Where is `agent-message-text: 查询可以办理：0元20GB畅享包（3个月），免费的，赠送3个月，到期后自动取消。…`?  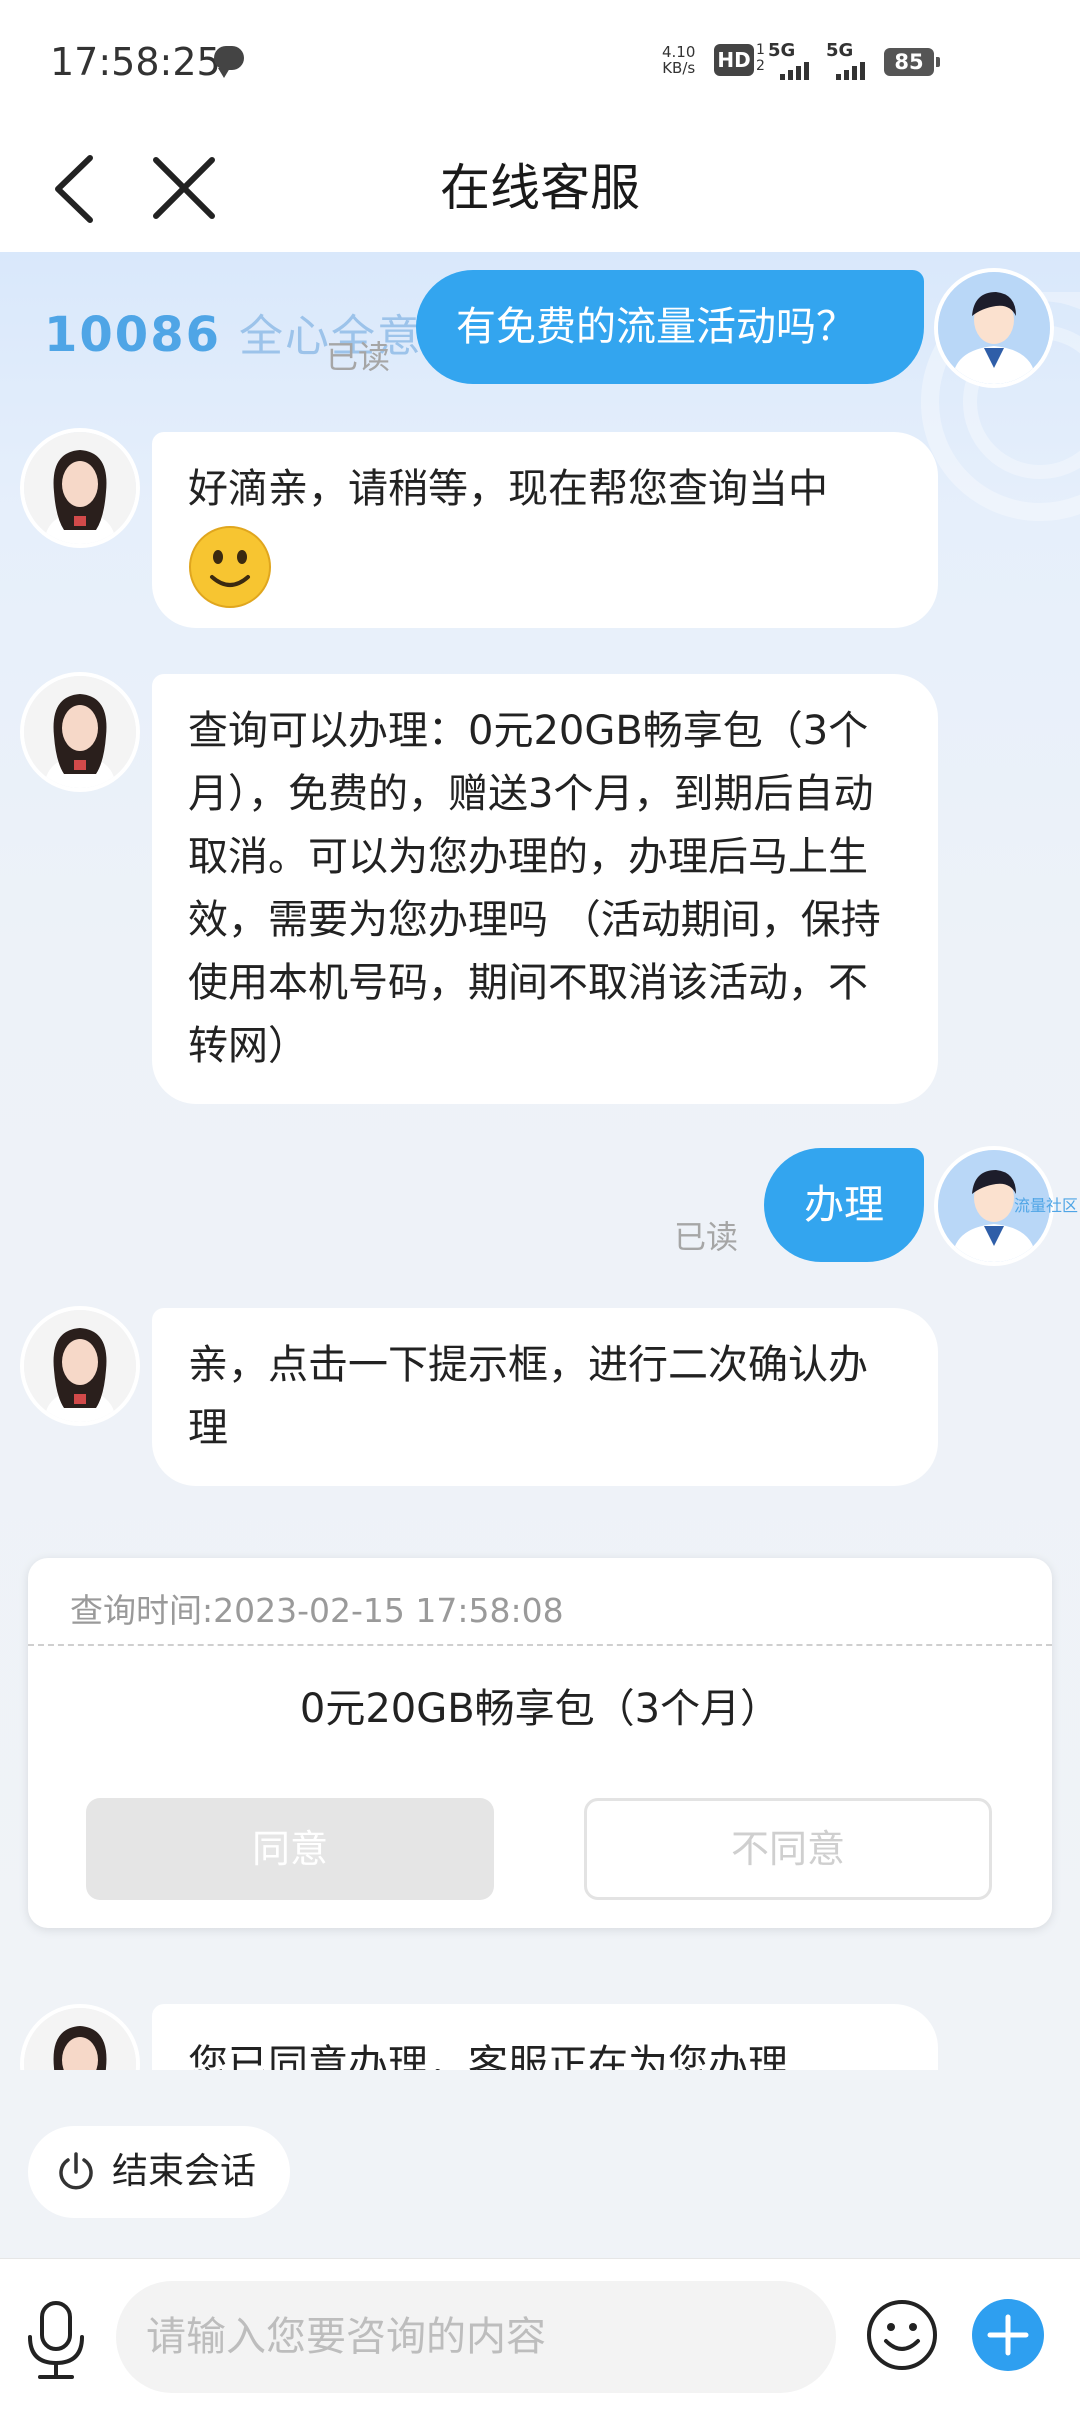 agent-message-text: 查询可以办理：0元20GB畅享包（3个月），免费的，赠送3个月，到期后自动取消。… is located at coordinates (534, 888).